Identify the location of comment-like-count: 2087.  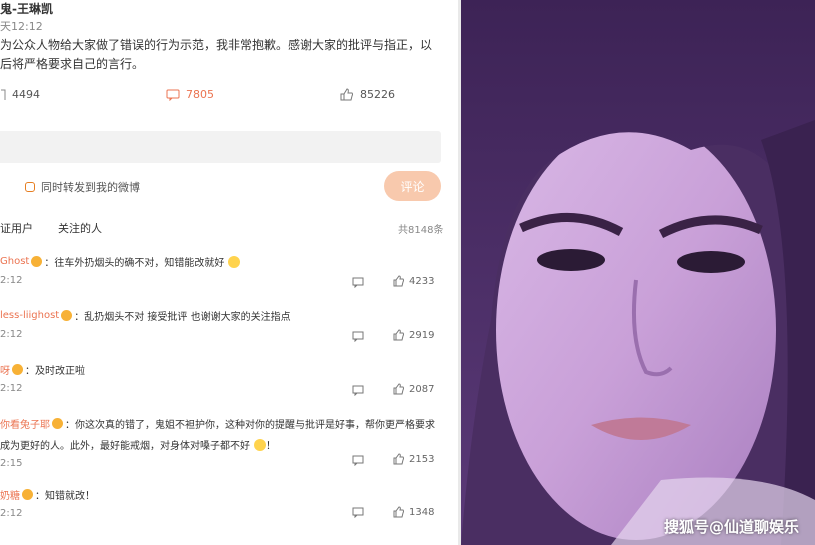
(422, 389).